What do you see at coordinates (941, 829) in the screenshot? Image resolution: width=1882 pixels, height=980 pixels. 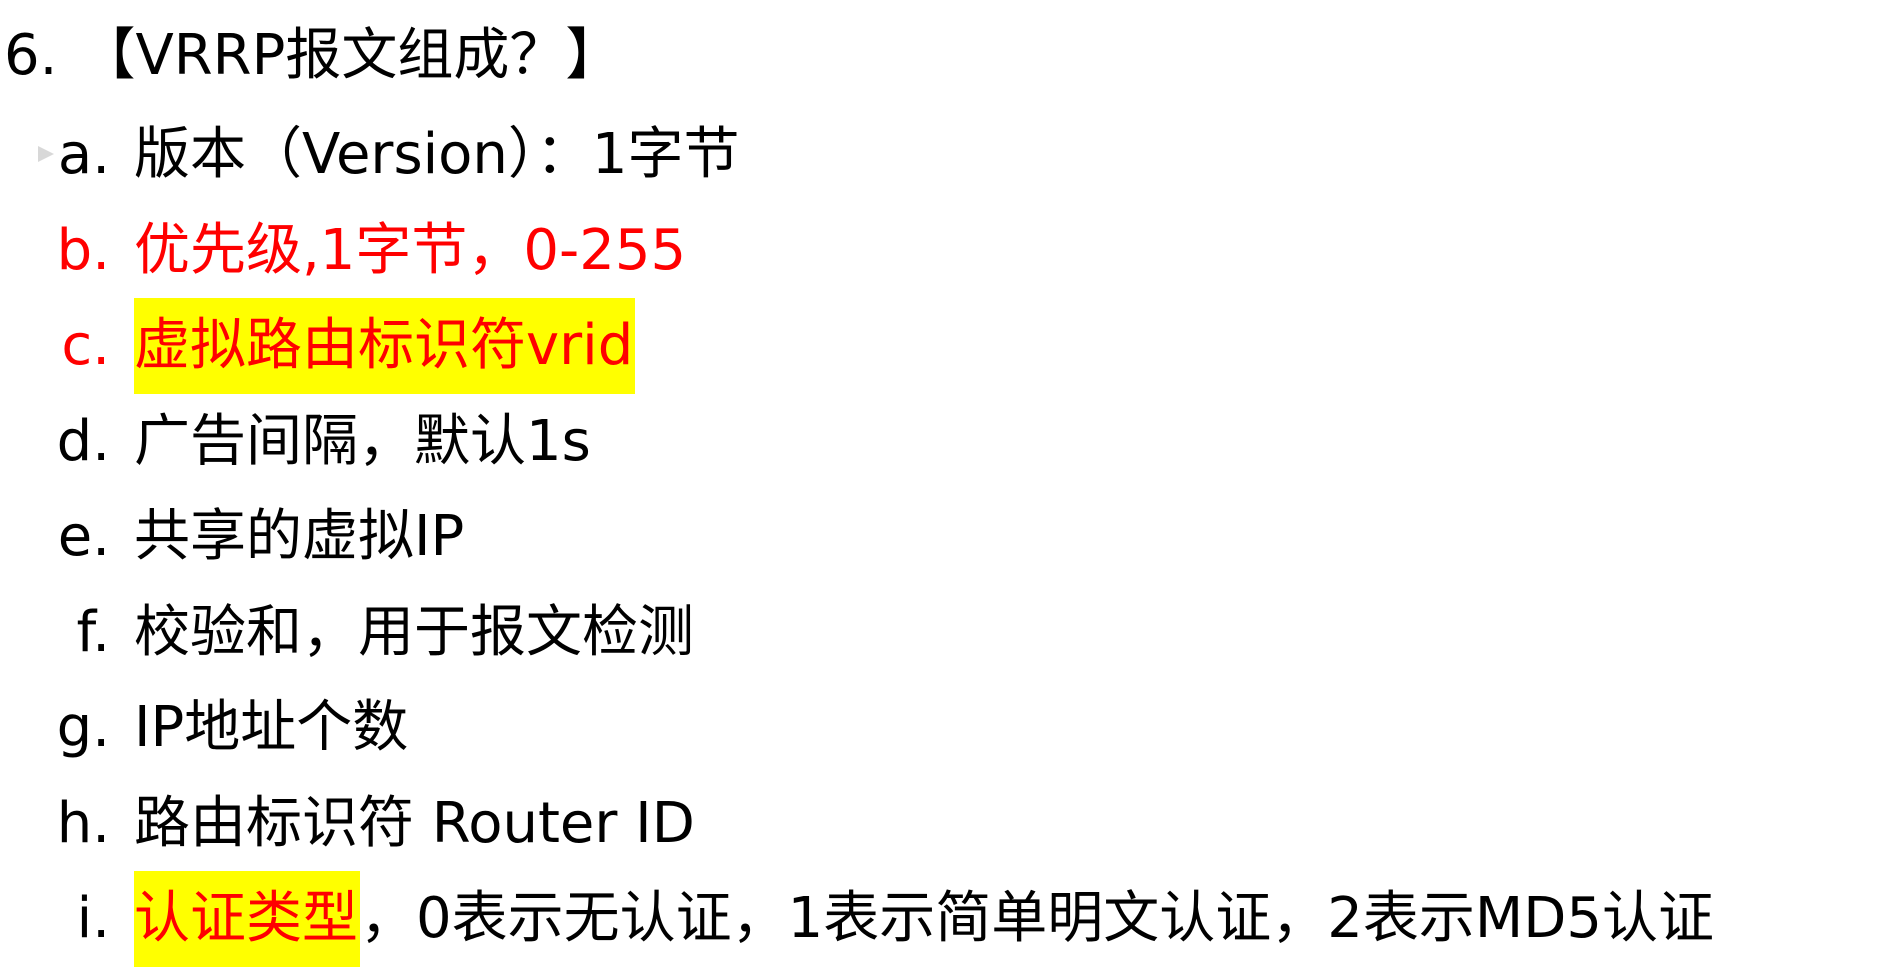 I see `list-item-h: h. 路由标识符 Router ID` at bounding box center [941, 829].